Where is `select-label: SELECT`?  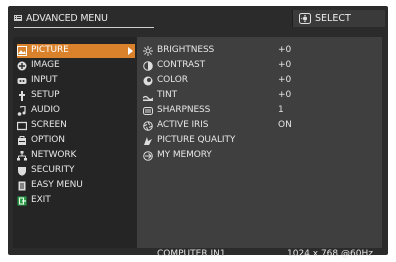 select-label: SELECT is located at coordinates (333, 18).